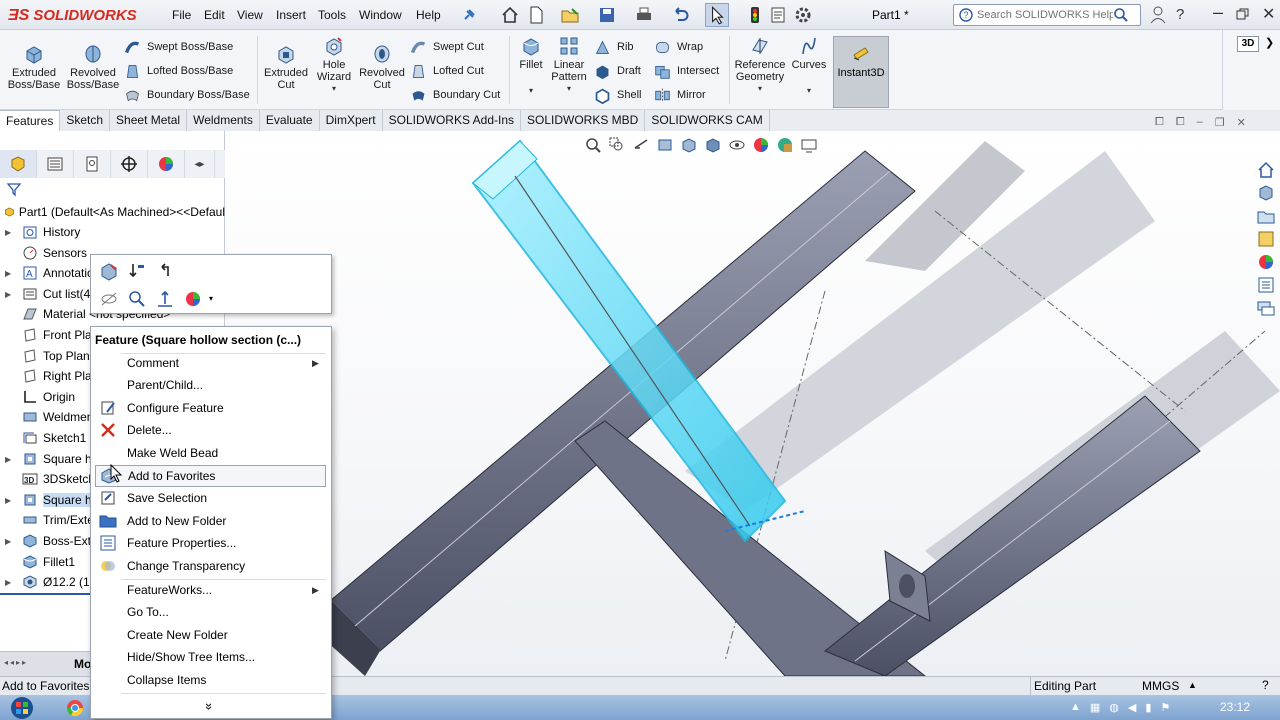 Image resolution: width=1280 pixels, height=720 pixels. Describe the element at coordinates (93, 67) in the screenshot. I see `revolved-boss-base-button: Revolved Boss/Base` at that location.